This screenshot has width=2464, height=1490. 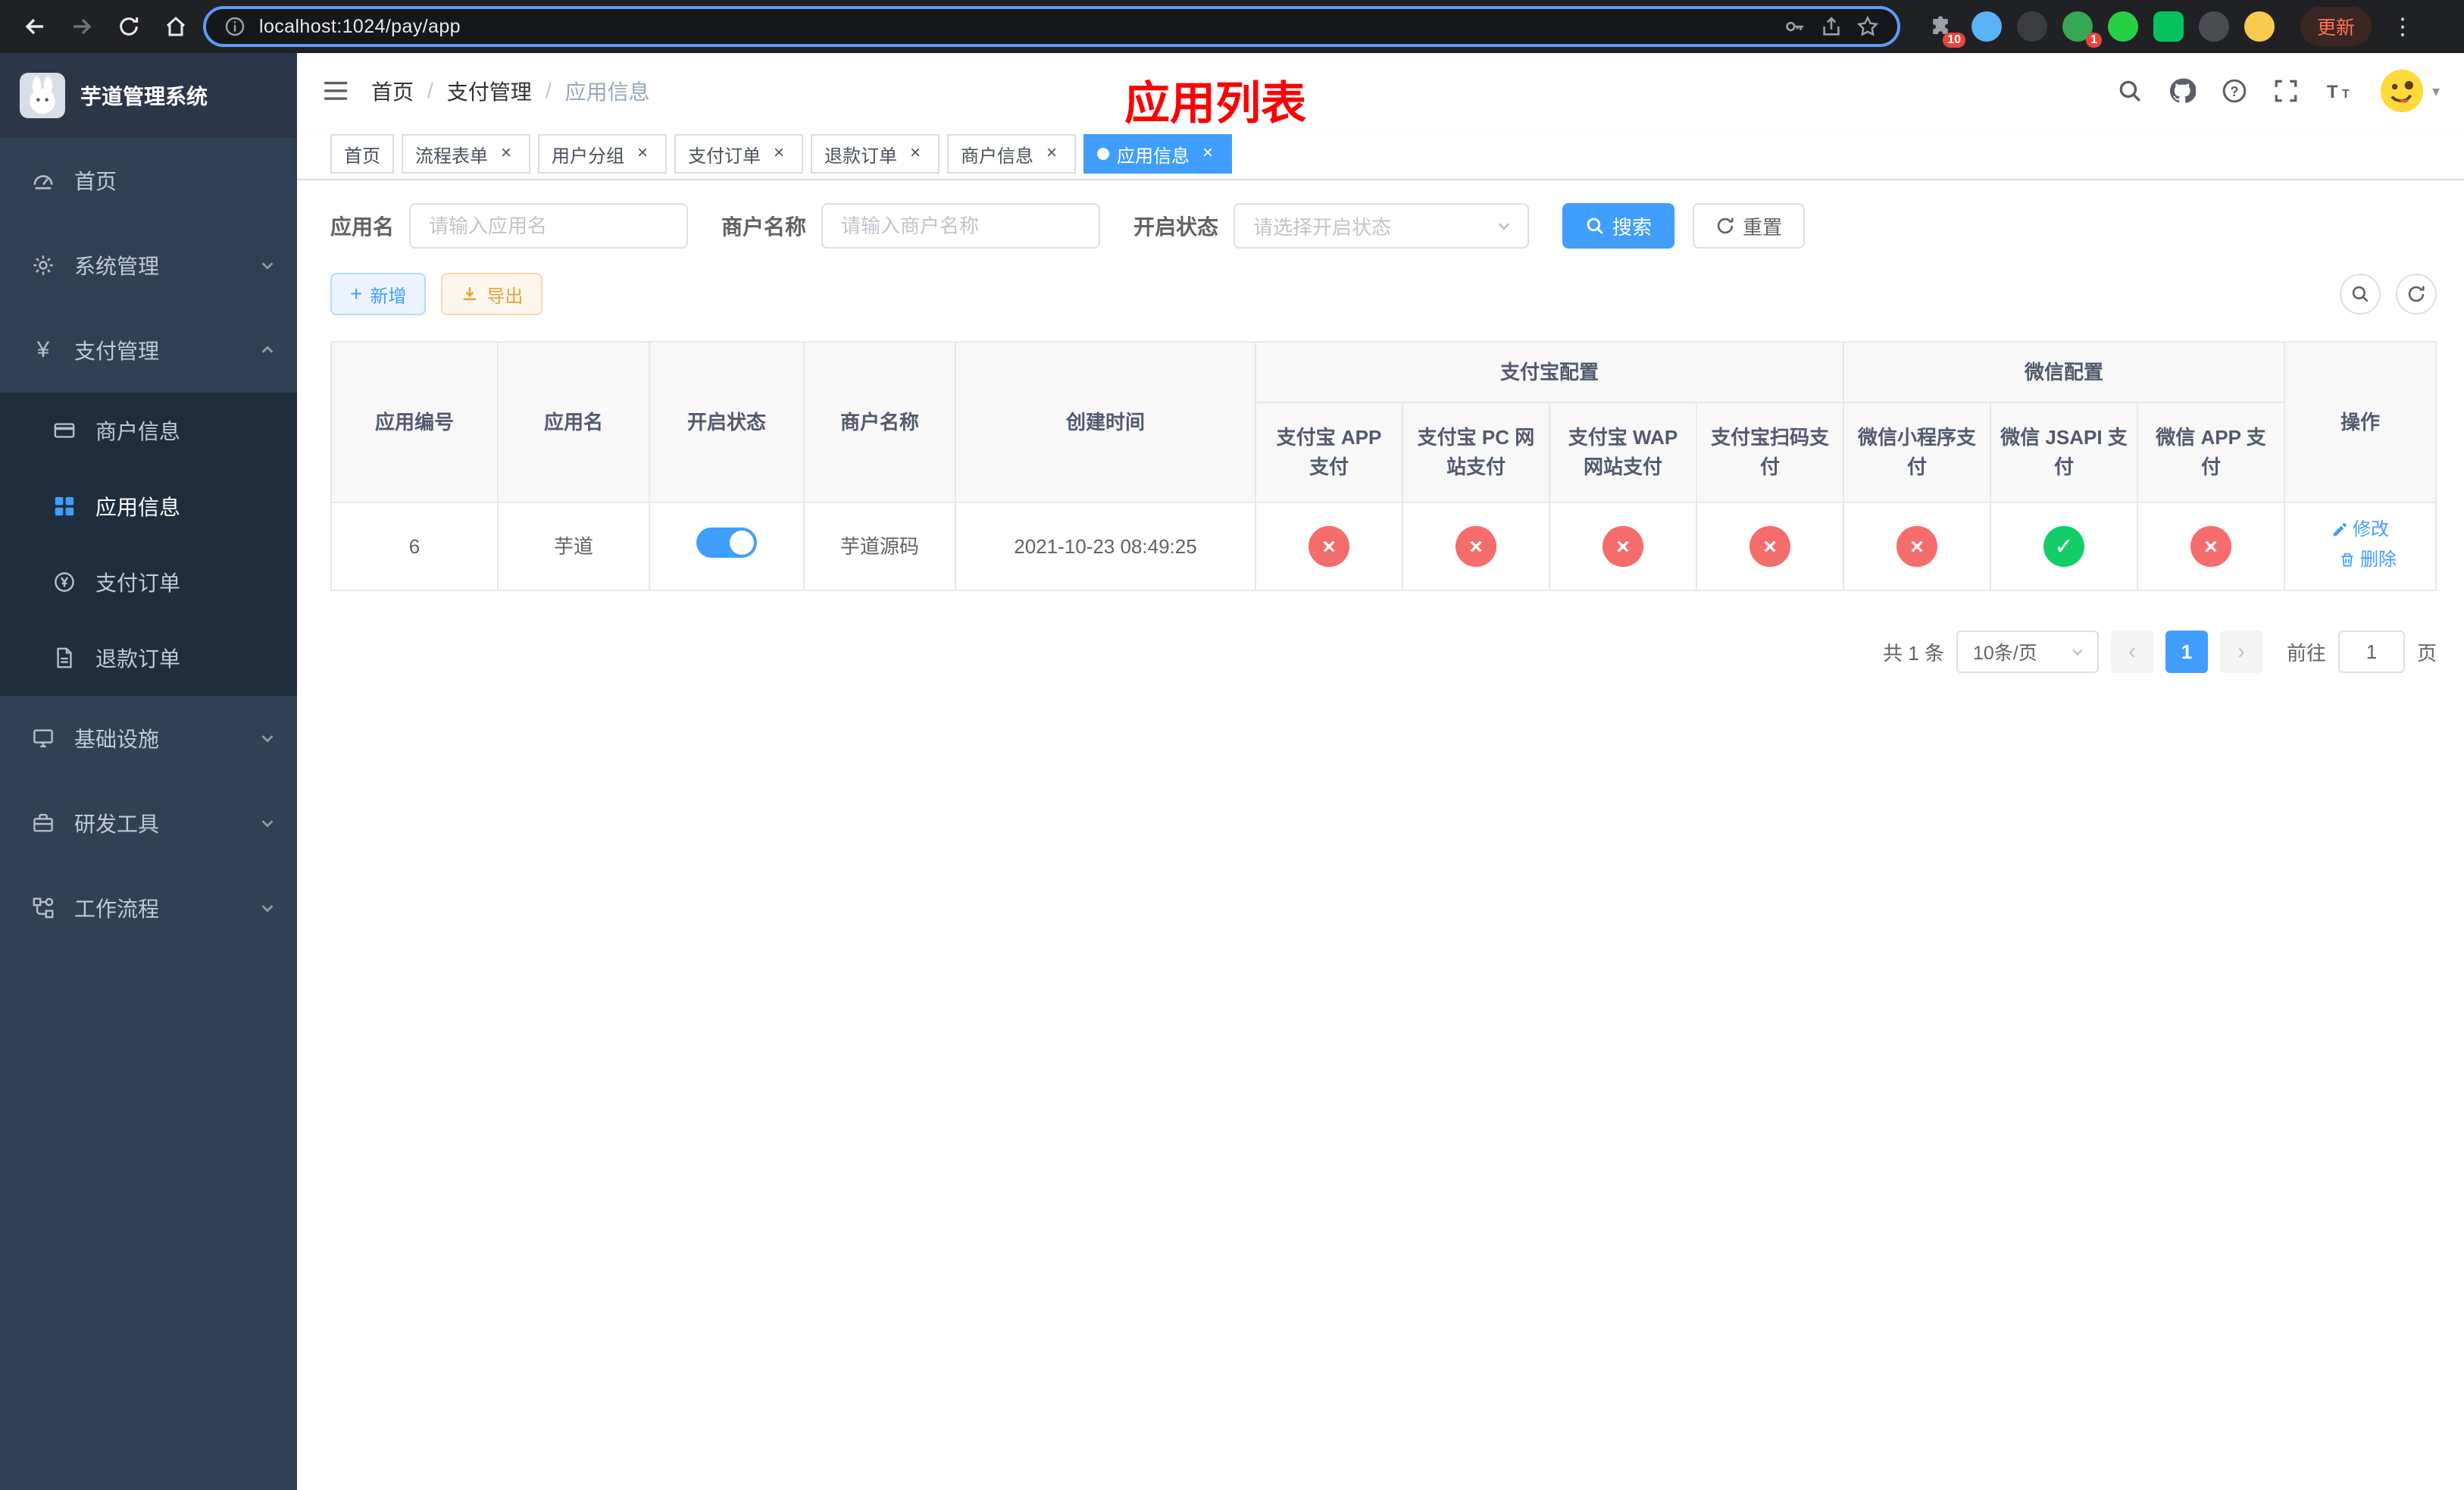 I want to click on site-info-icon, so click(x=234, y=27).